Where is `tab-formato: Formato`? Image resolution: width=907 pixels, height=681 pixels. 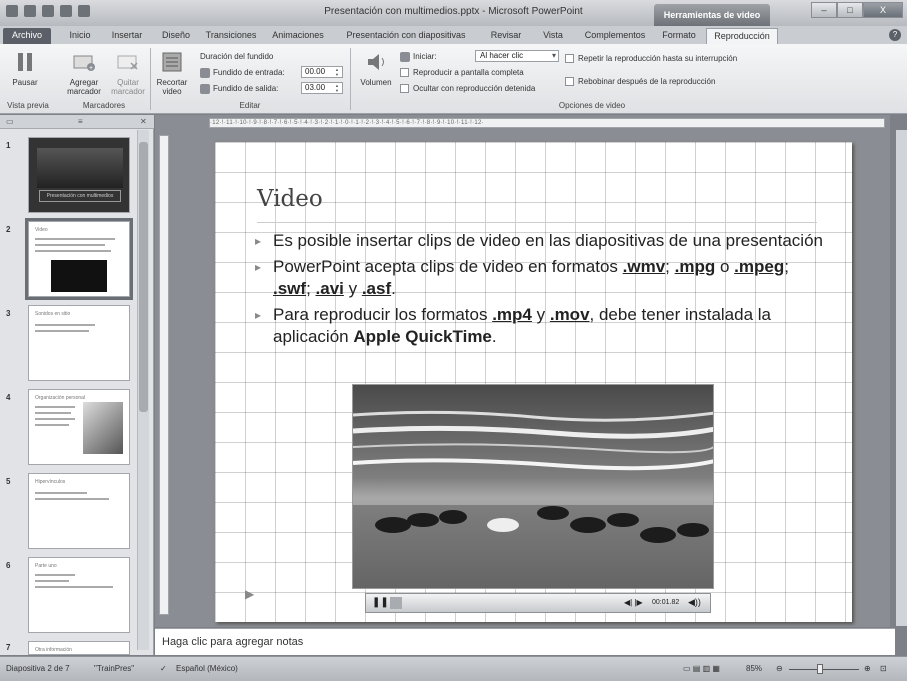
tab-formato: Formato is located at coordinates (679, 36).